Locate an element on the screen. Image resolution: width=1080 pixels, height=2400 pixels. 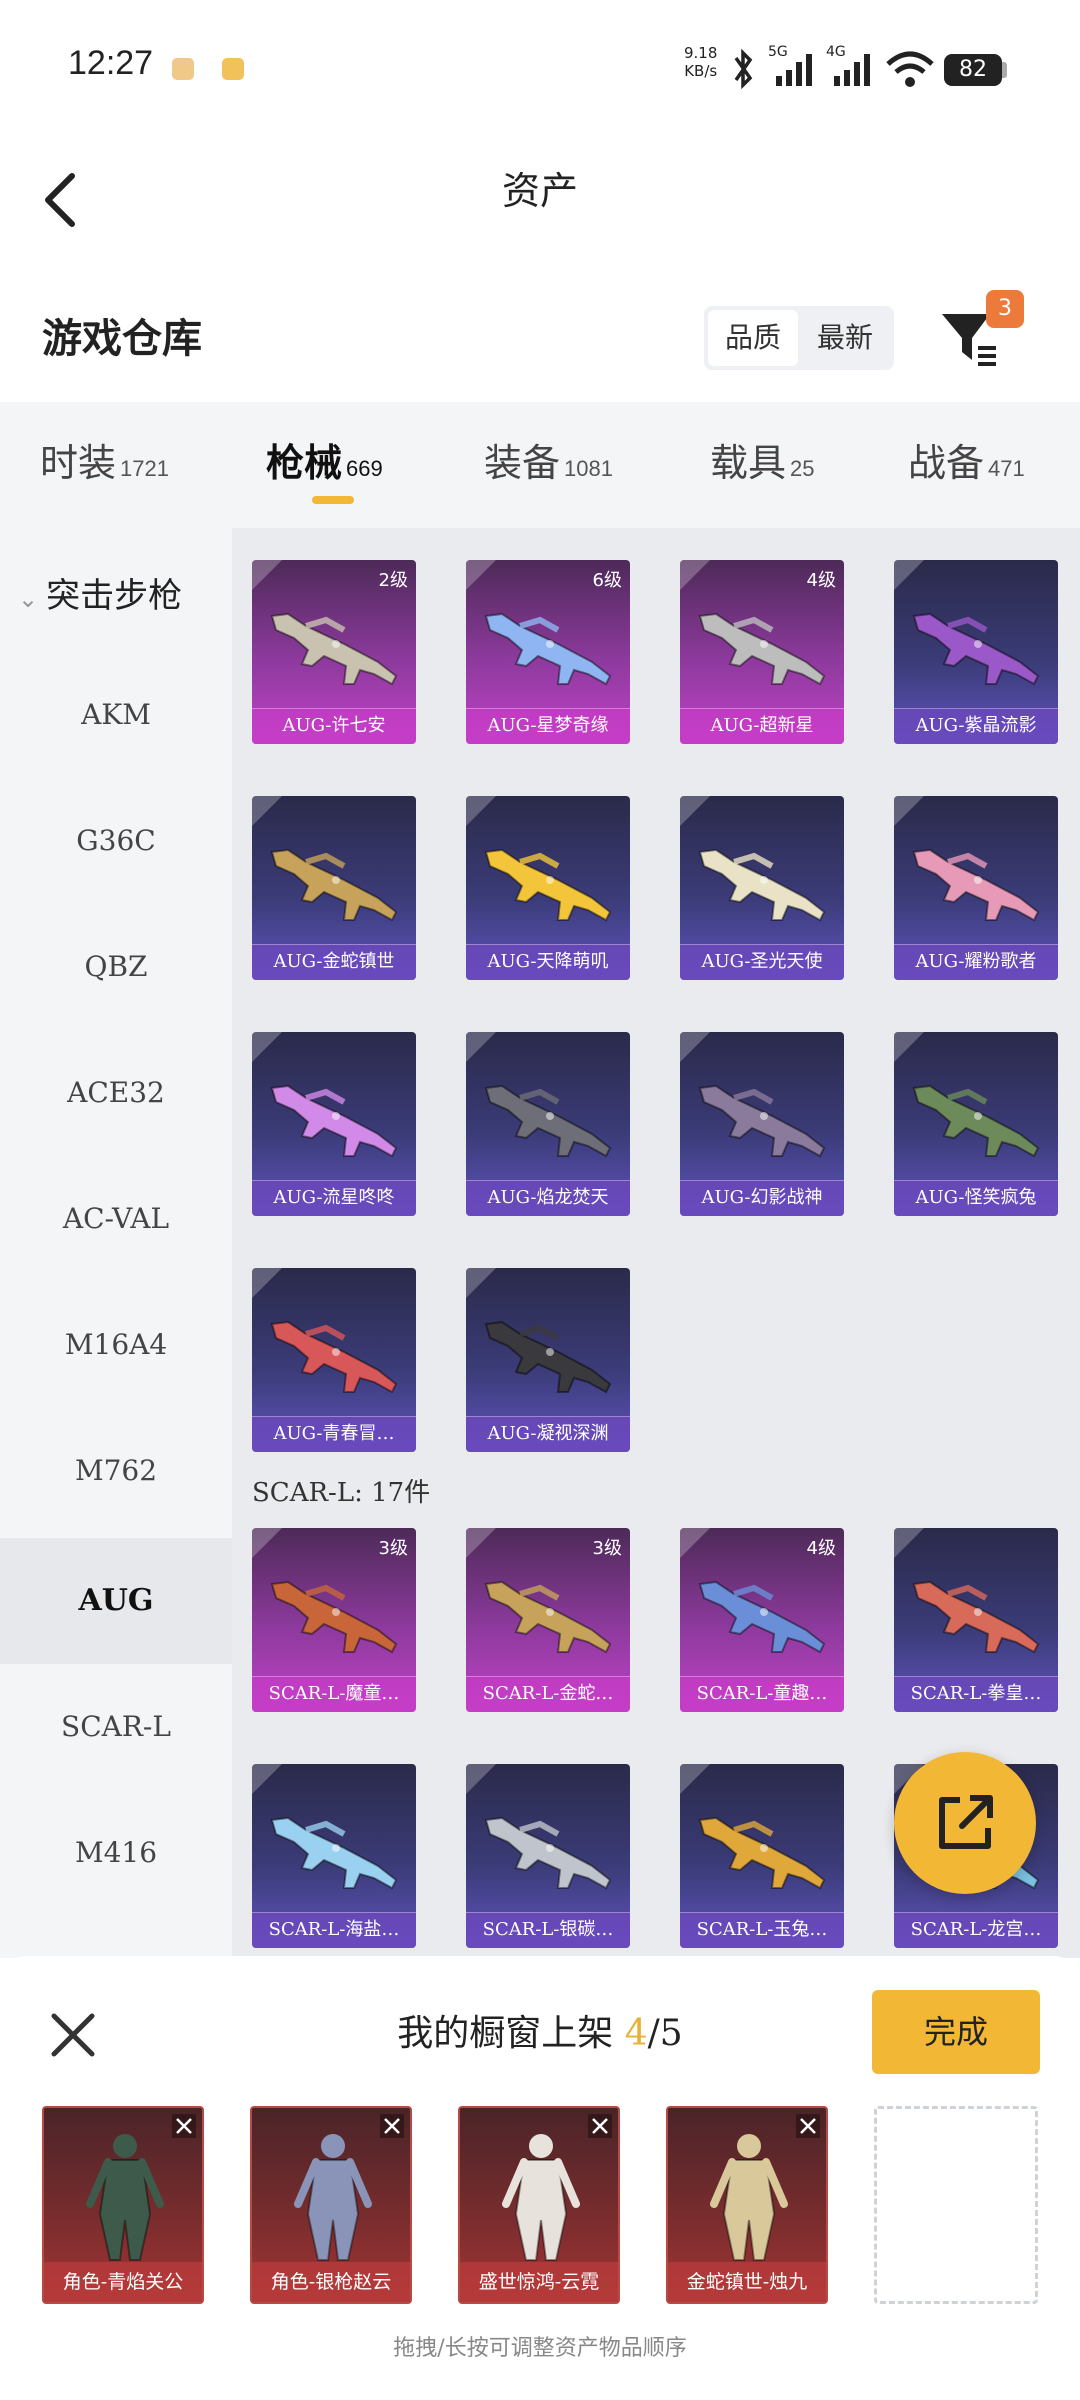
weapon-skin-card: AUG-金蛇镇世 is located at coordinates (334, 888).